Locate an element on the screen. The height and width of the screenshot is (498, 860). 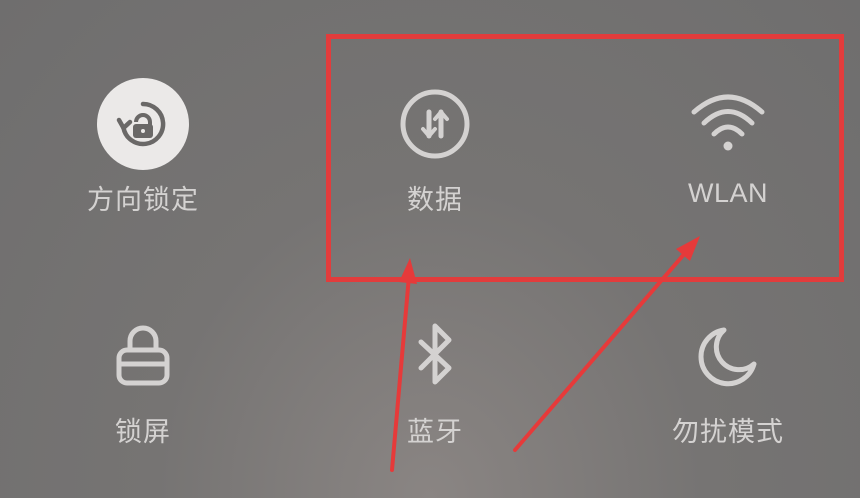
wifi-icon is located at coordinates (728, 124).